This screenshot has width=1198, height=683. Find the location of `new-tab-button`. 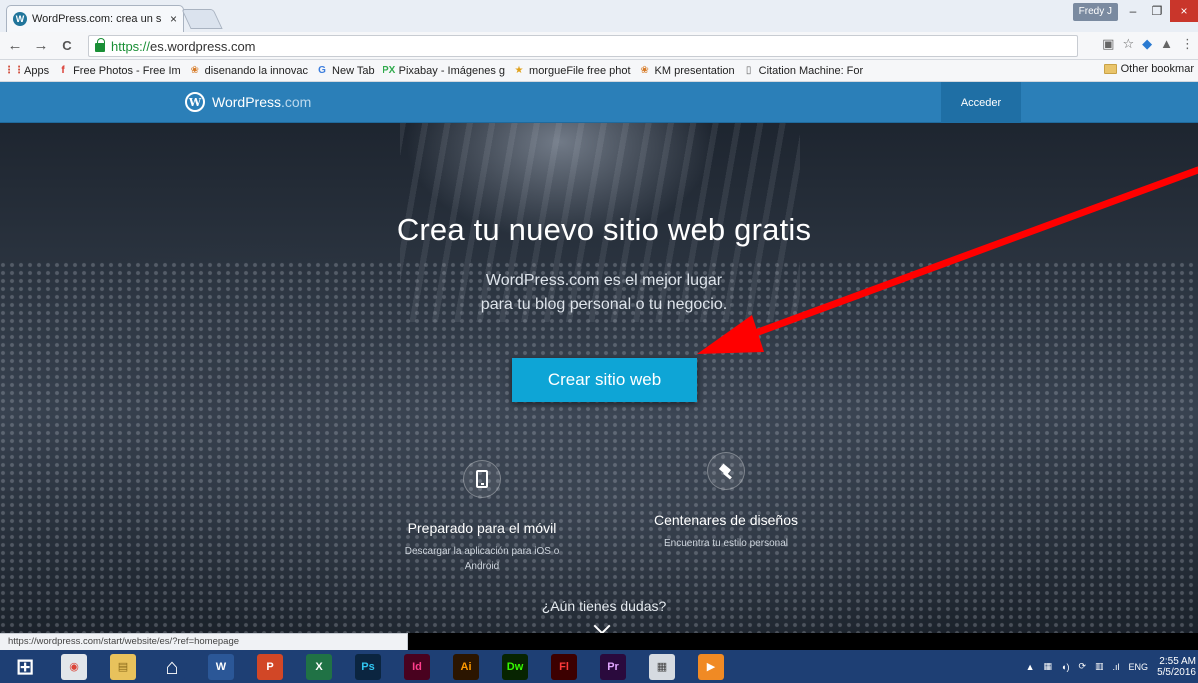

new-tab-button is located at coordinates (202, 19).